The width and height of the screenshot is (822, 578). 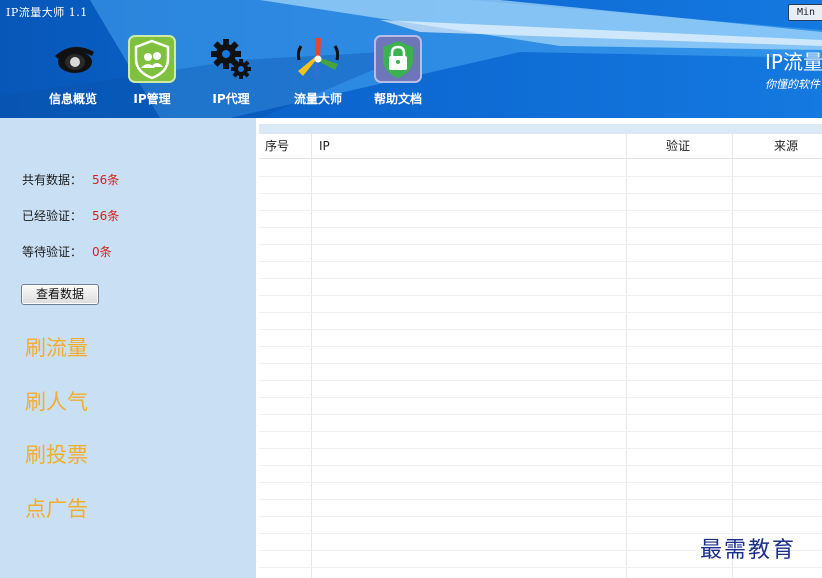 What do you see at coordinates (792, 84) in the screenshot?
I see `brand-slogan: 你懂的软件` at bounding box center [792, 84].